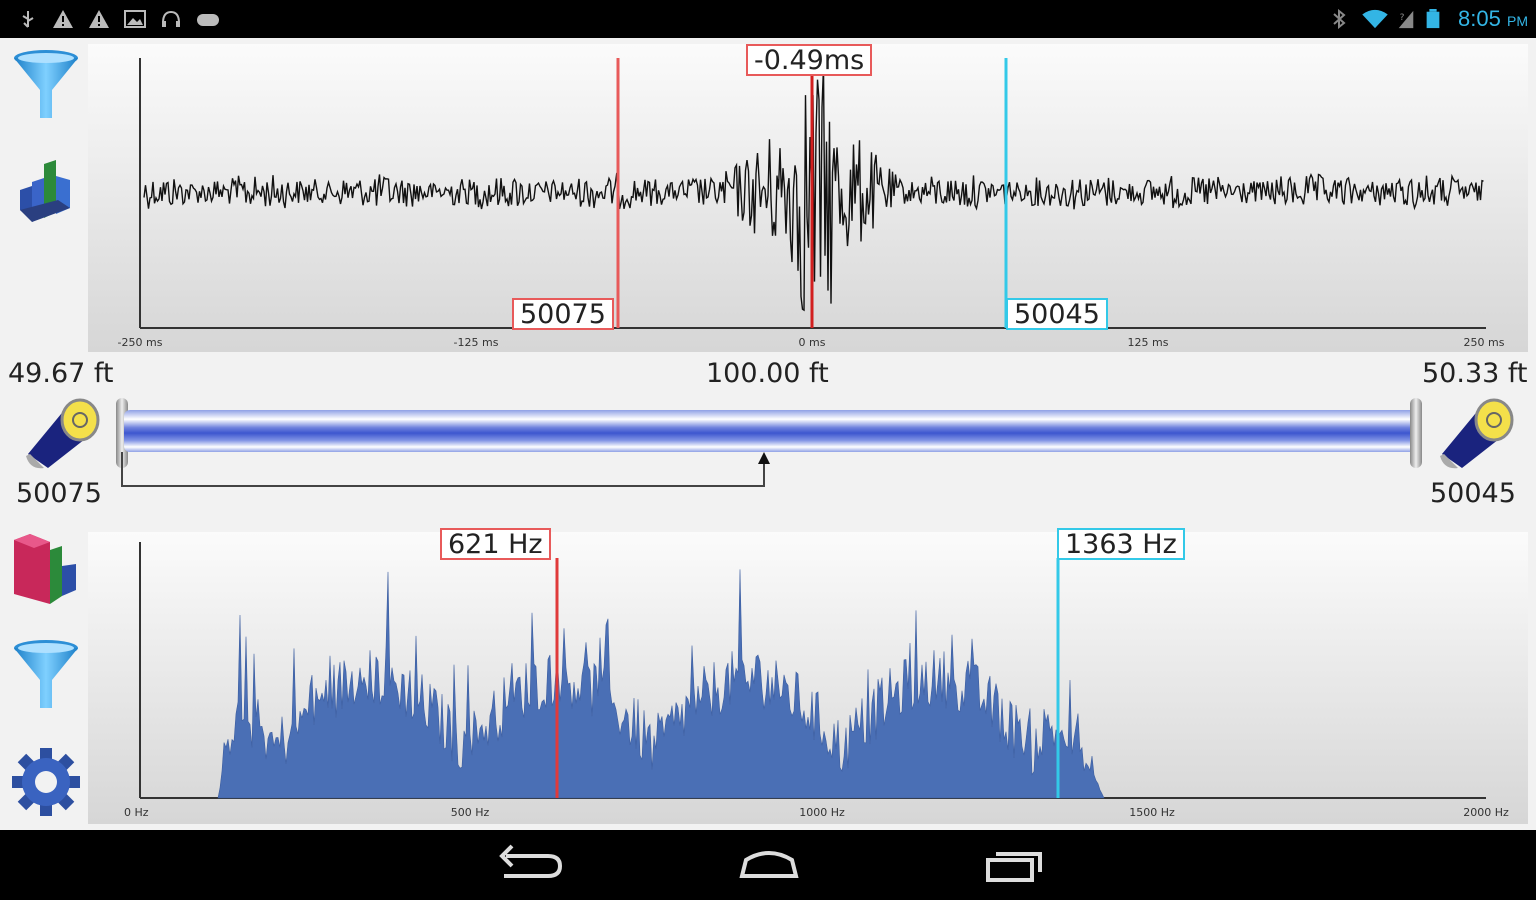  What do you see at coordinates (1121, 544) in the screenshot?
I see `right-freq-cursor-label: 1363 Hz` at bounding box center [1121, 544].